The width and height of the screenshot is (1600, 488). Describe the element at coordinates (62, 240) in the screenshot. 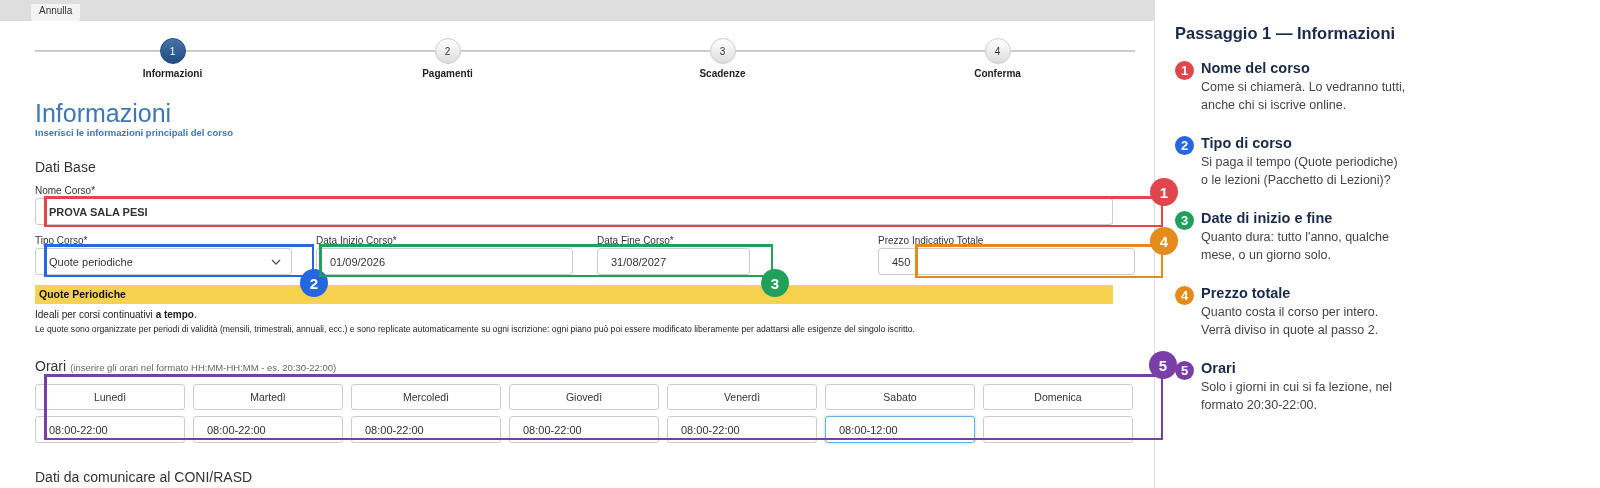

I see `field-label: Tipo Corso*` at that location.